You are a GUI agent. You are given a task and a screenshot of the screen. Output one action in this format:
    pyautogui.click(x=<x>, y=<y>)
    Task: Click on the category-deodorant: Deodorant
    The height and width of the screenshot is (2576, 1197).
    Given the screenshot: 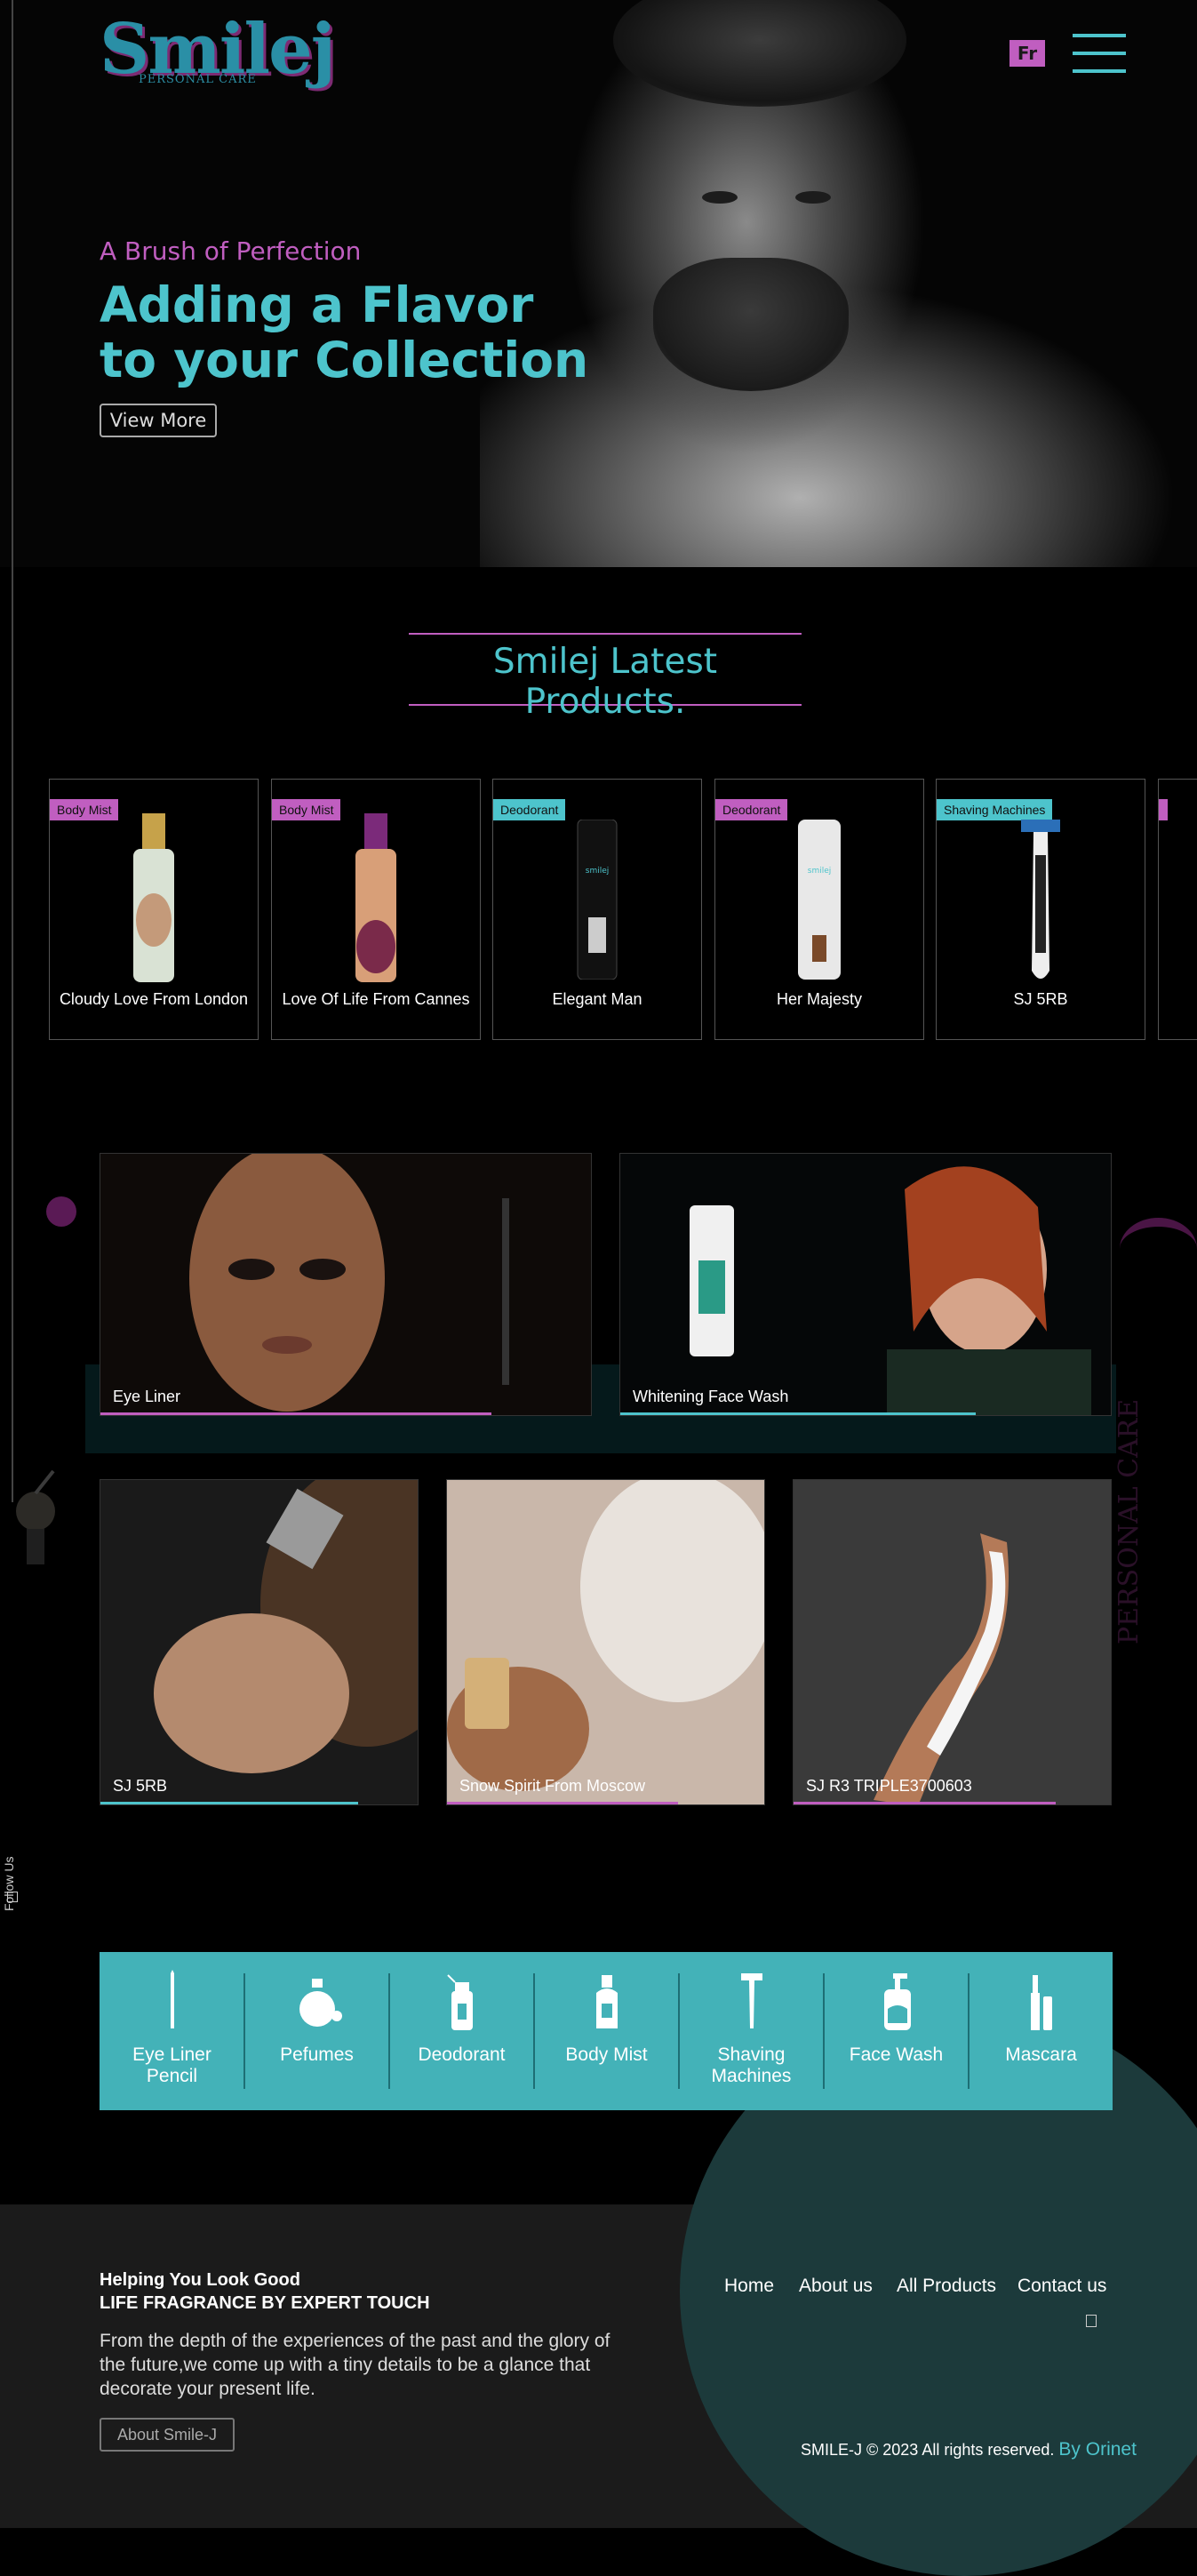 What is the action you would take?
    pyautogui.click(x=462, y=2031)
    